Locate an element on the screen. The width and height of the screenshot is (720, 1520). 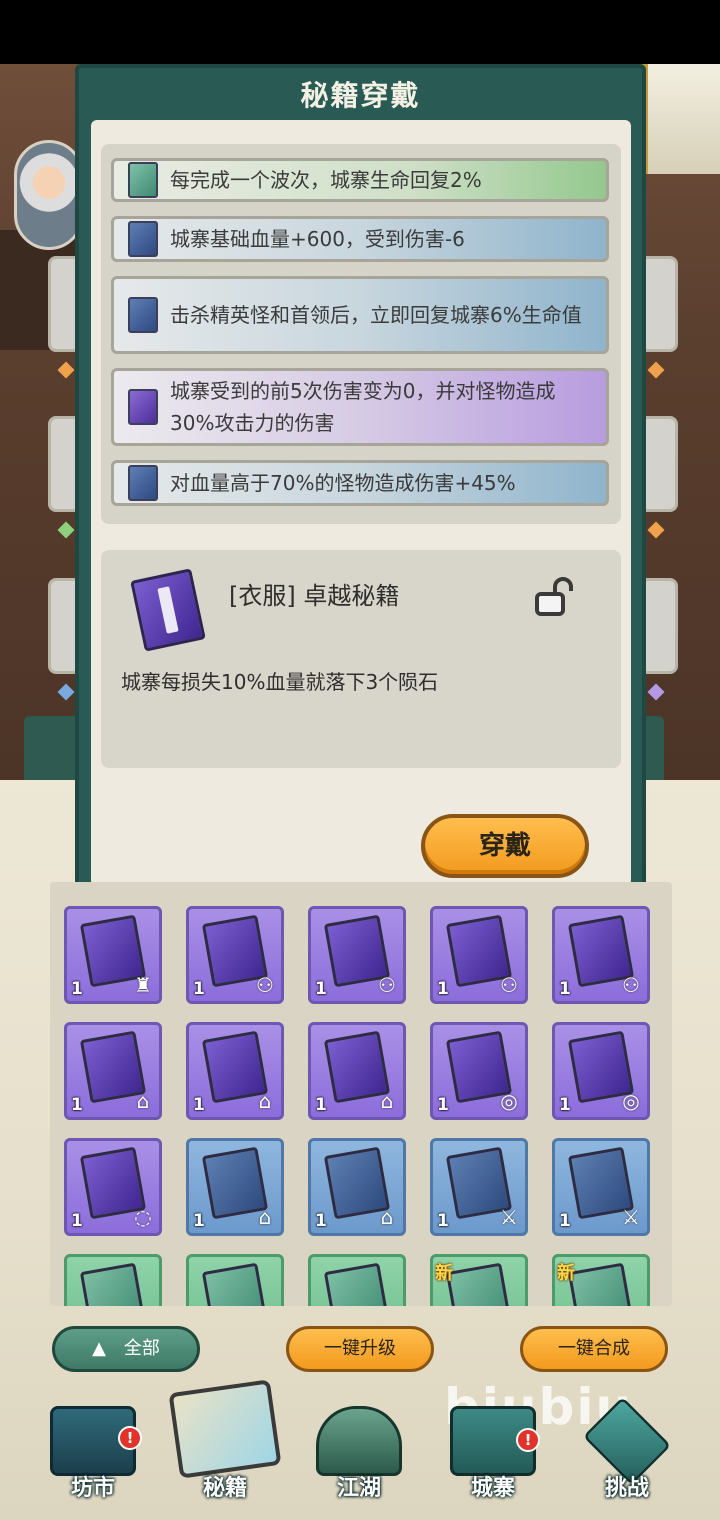
unlock-icon is located at coordinates (554, 597).